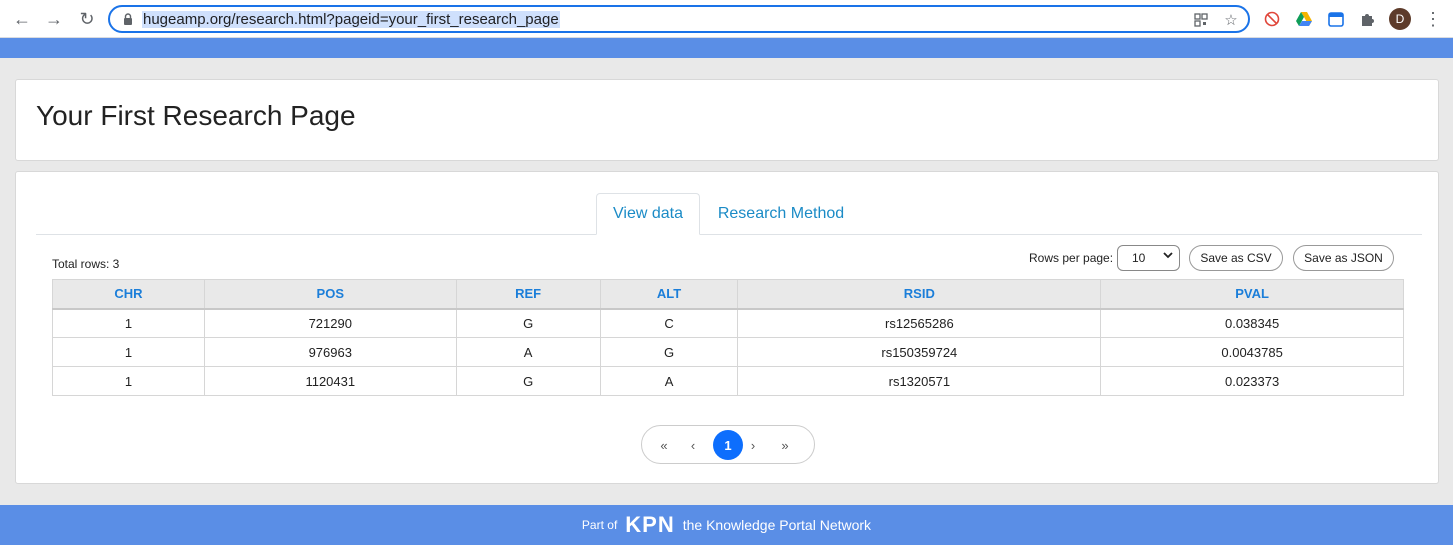  Describe the element at coordinates (128, 19) in the screenshot. I see `lock-icon` at that location.